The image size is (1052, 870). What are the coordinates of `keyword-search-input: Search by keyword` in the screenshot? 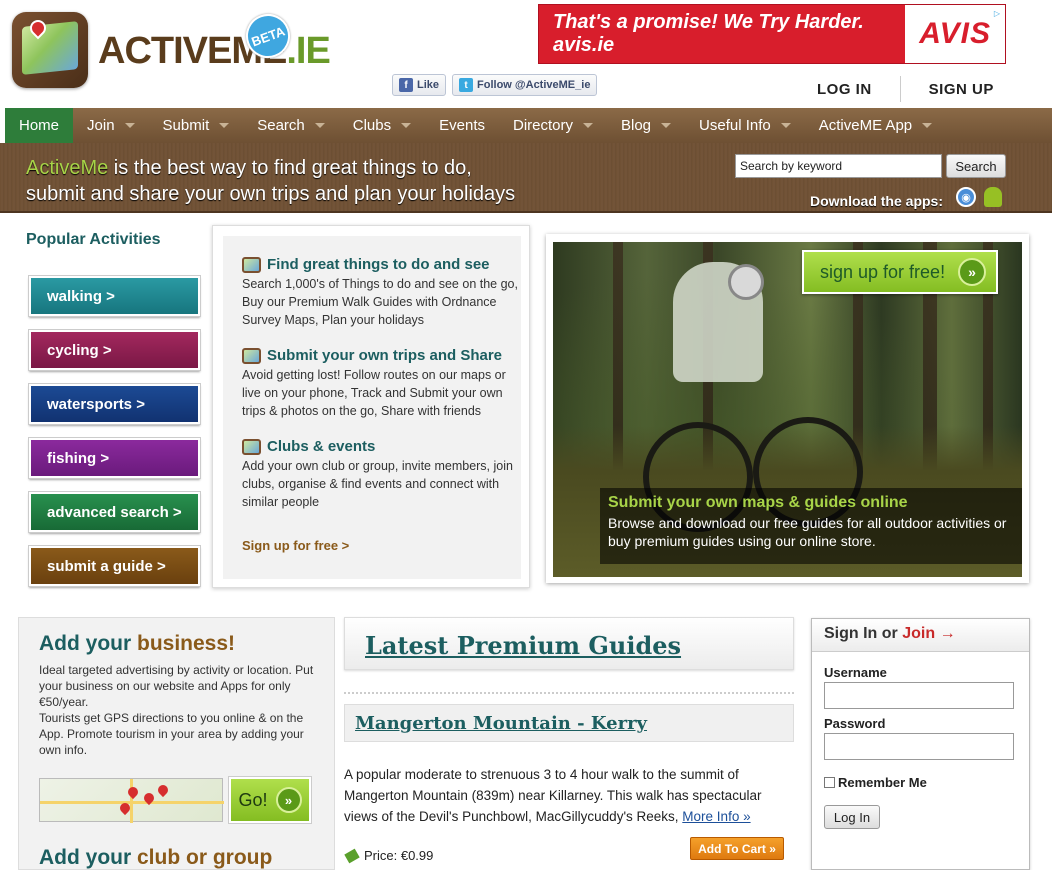 It's located at (838, 166).